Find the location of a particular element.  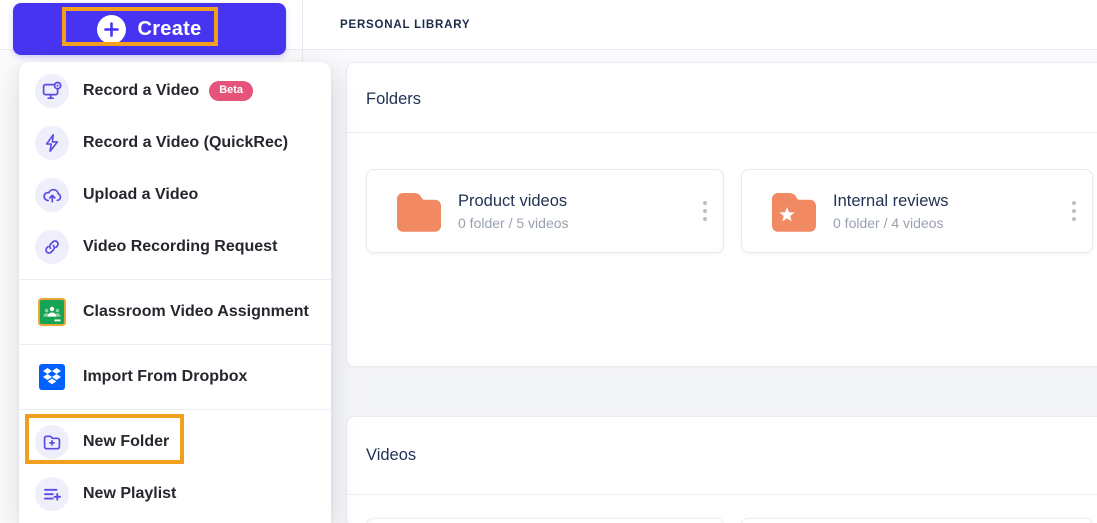

menu-item-label: Record a Video (QuickRec) is located at coordinates (186, 142).